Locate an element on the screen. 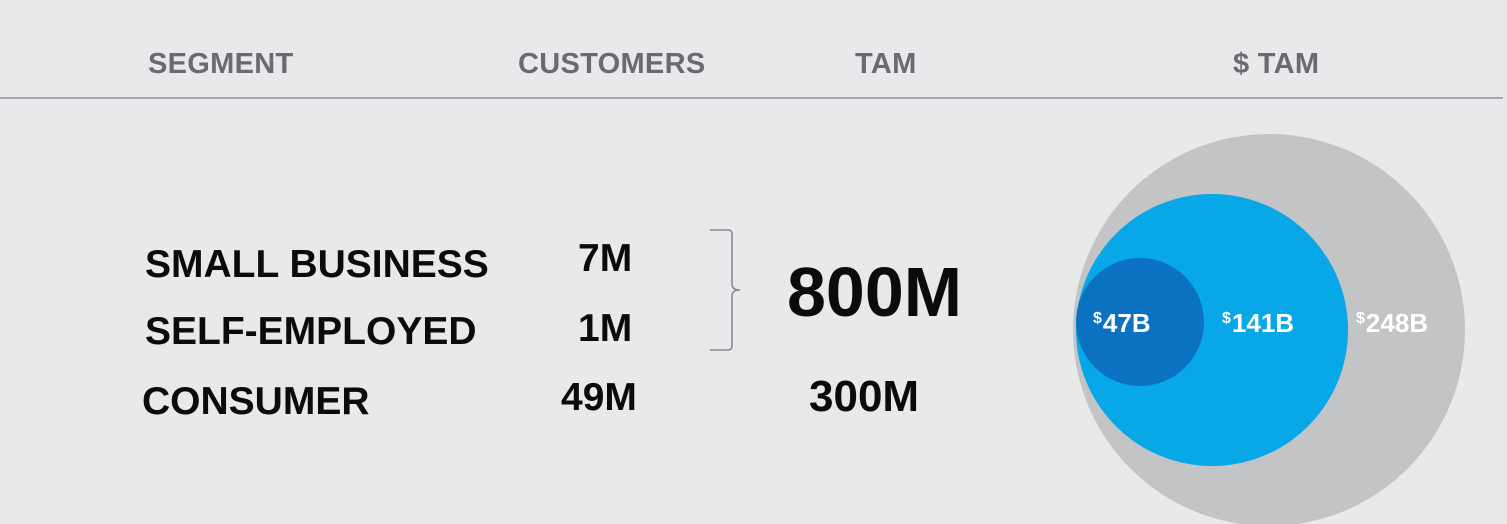 This screenshot has width=1507, height=524. bubble-label-middle: $141B is located at coordinates (1258, 323).